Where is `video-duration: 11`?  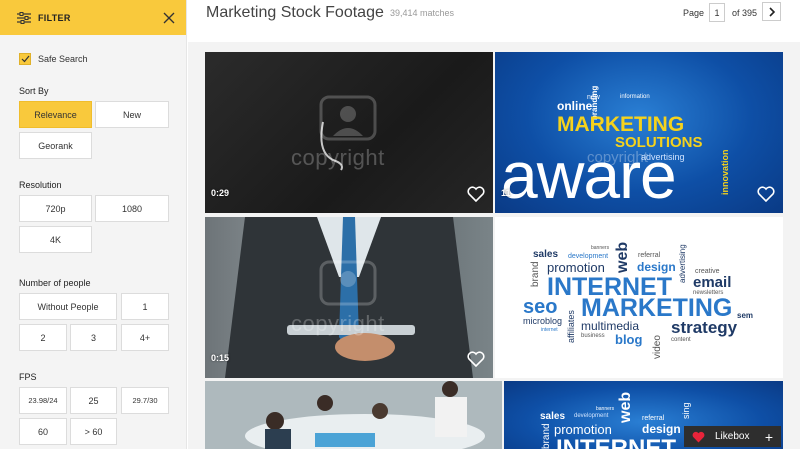
video-duration: 11 is located at coordinates (506, 193).